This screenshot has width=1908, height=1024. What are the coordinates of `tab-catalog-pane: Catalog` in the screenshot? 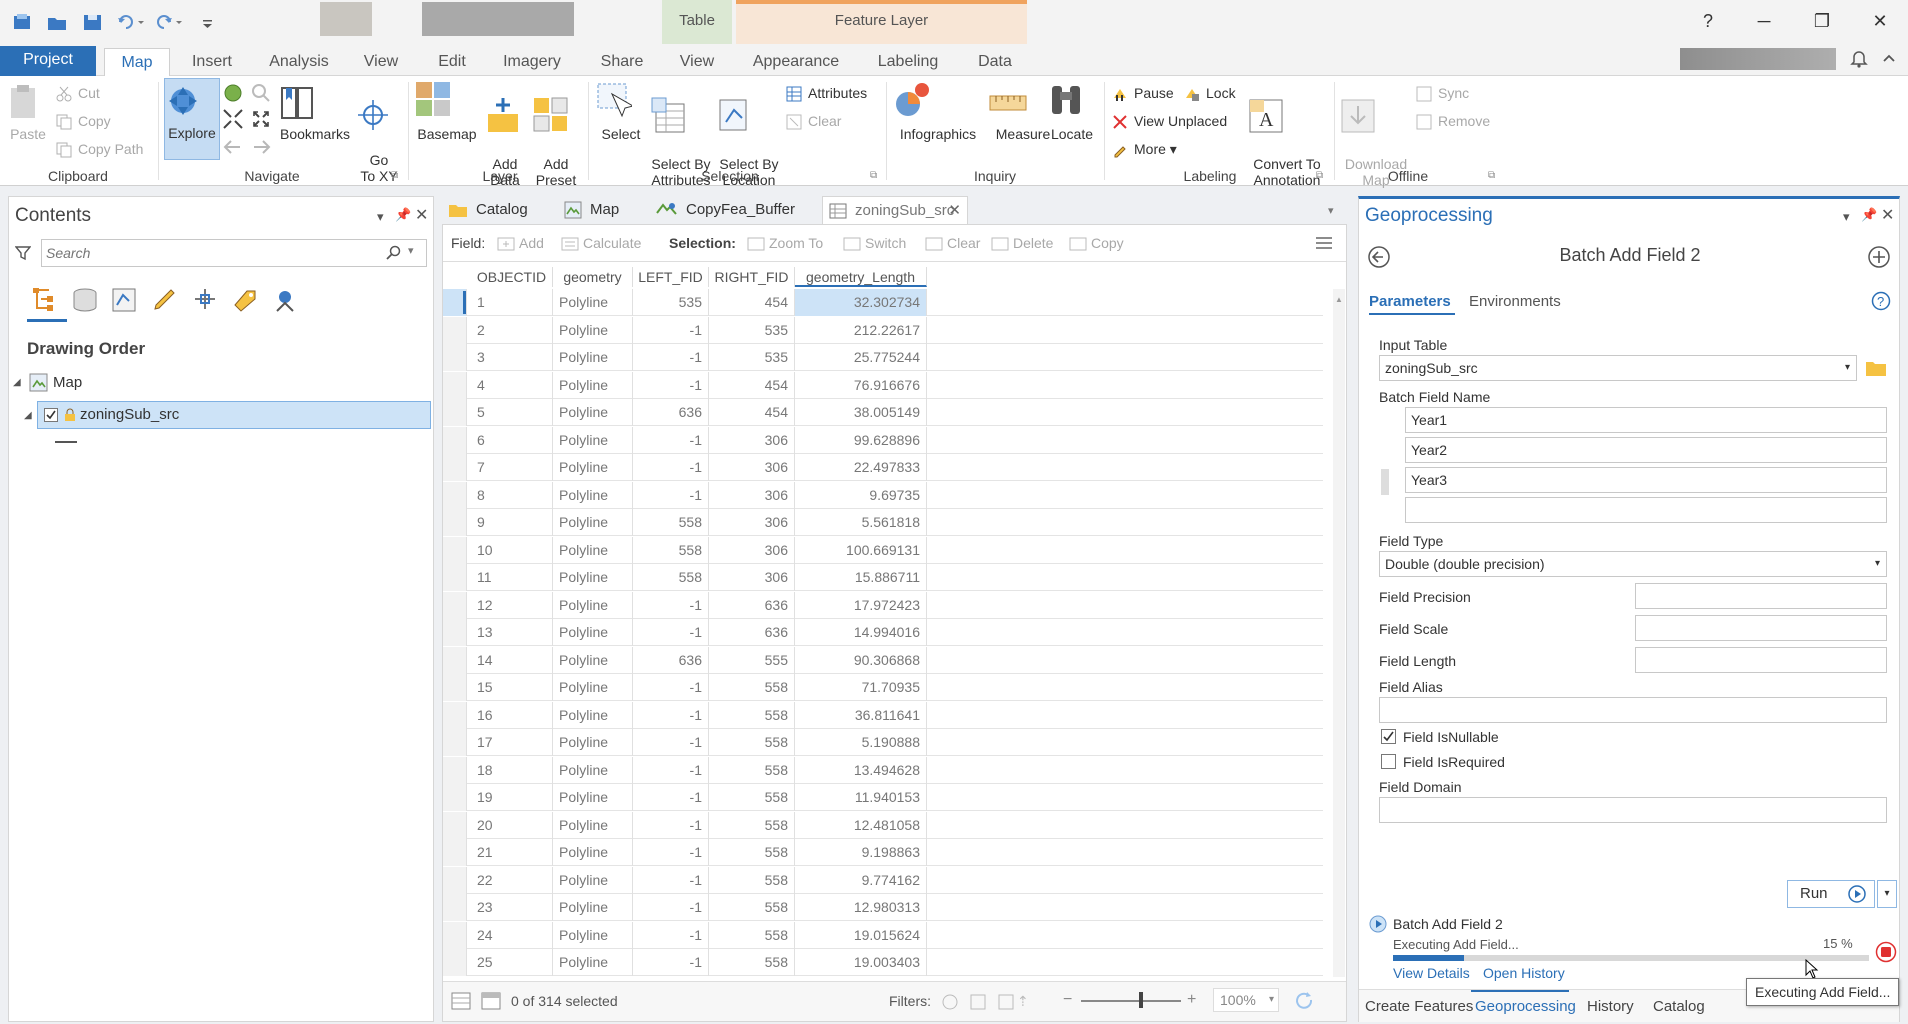 It's located at (1679, 1006).